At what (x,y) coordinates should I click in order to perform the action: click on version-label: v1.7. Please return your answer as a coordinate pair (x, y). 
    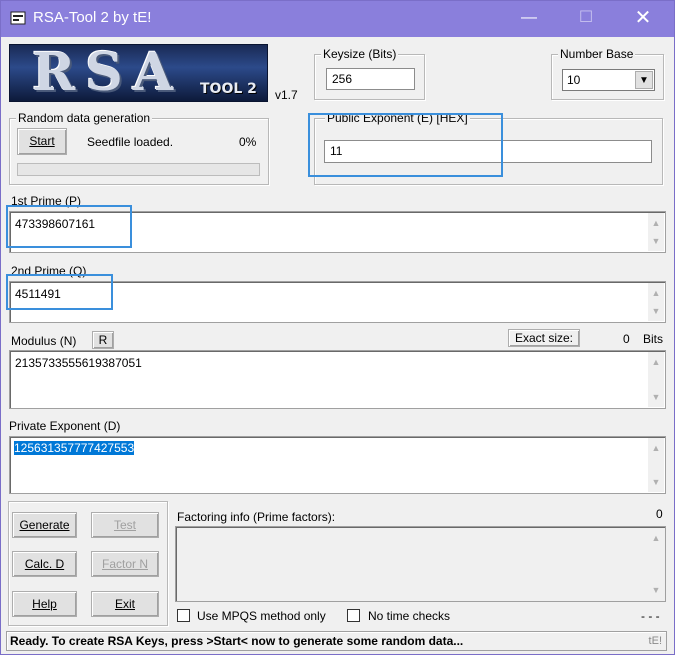
    Looking at the image, I should click on (286, 95).